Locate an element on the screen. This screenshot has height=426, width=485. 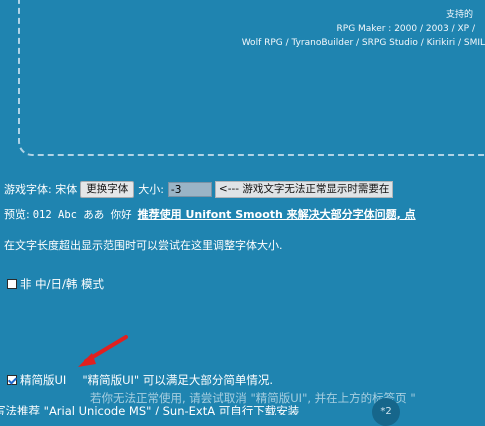
non-cjk-mode-checkbox is located at coordinates (12, 284).